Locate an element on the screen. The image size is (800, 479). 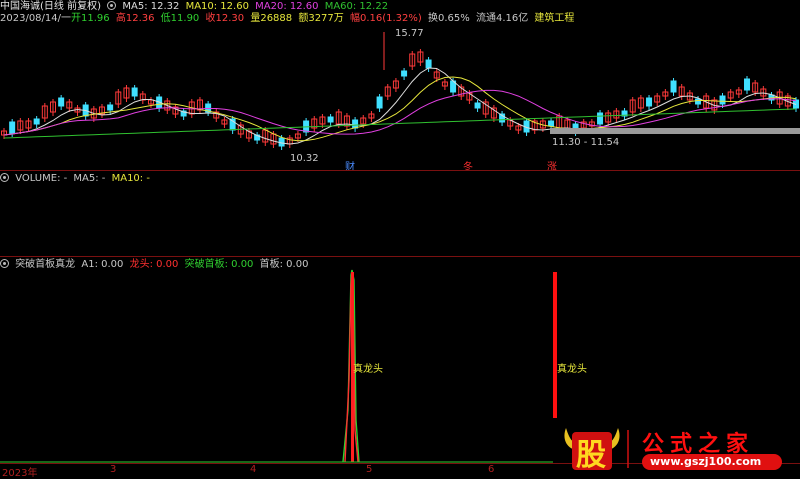
watermark-logo: 股 公式之家 www.gszj100.com is located at coordinates (675, 449).